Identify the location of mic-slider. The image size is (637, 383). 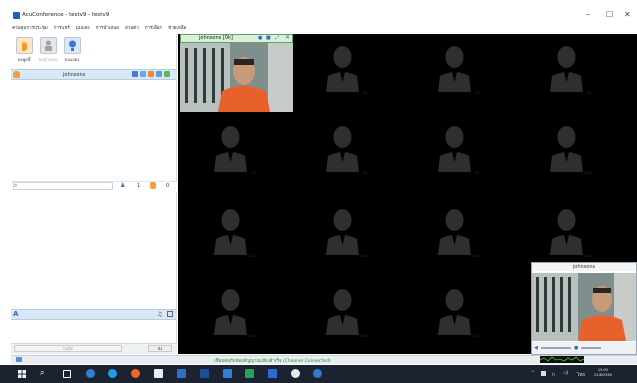
(591, 348).